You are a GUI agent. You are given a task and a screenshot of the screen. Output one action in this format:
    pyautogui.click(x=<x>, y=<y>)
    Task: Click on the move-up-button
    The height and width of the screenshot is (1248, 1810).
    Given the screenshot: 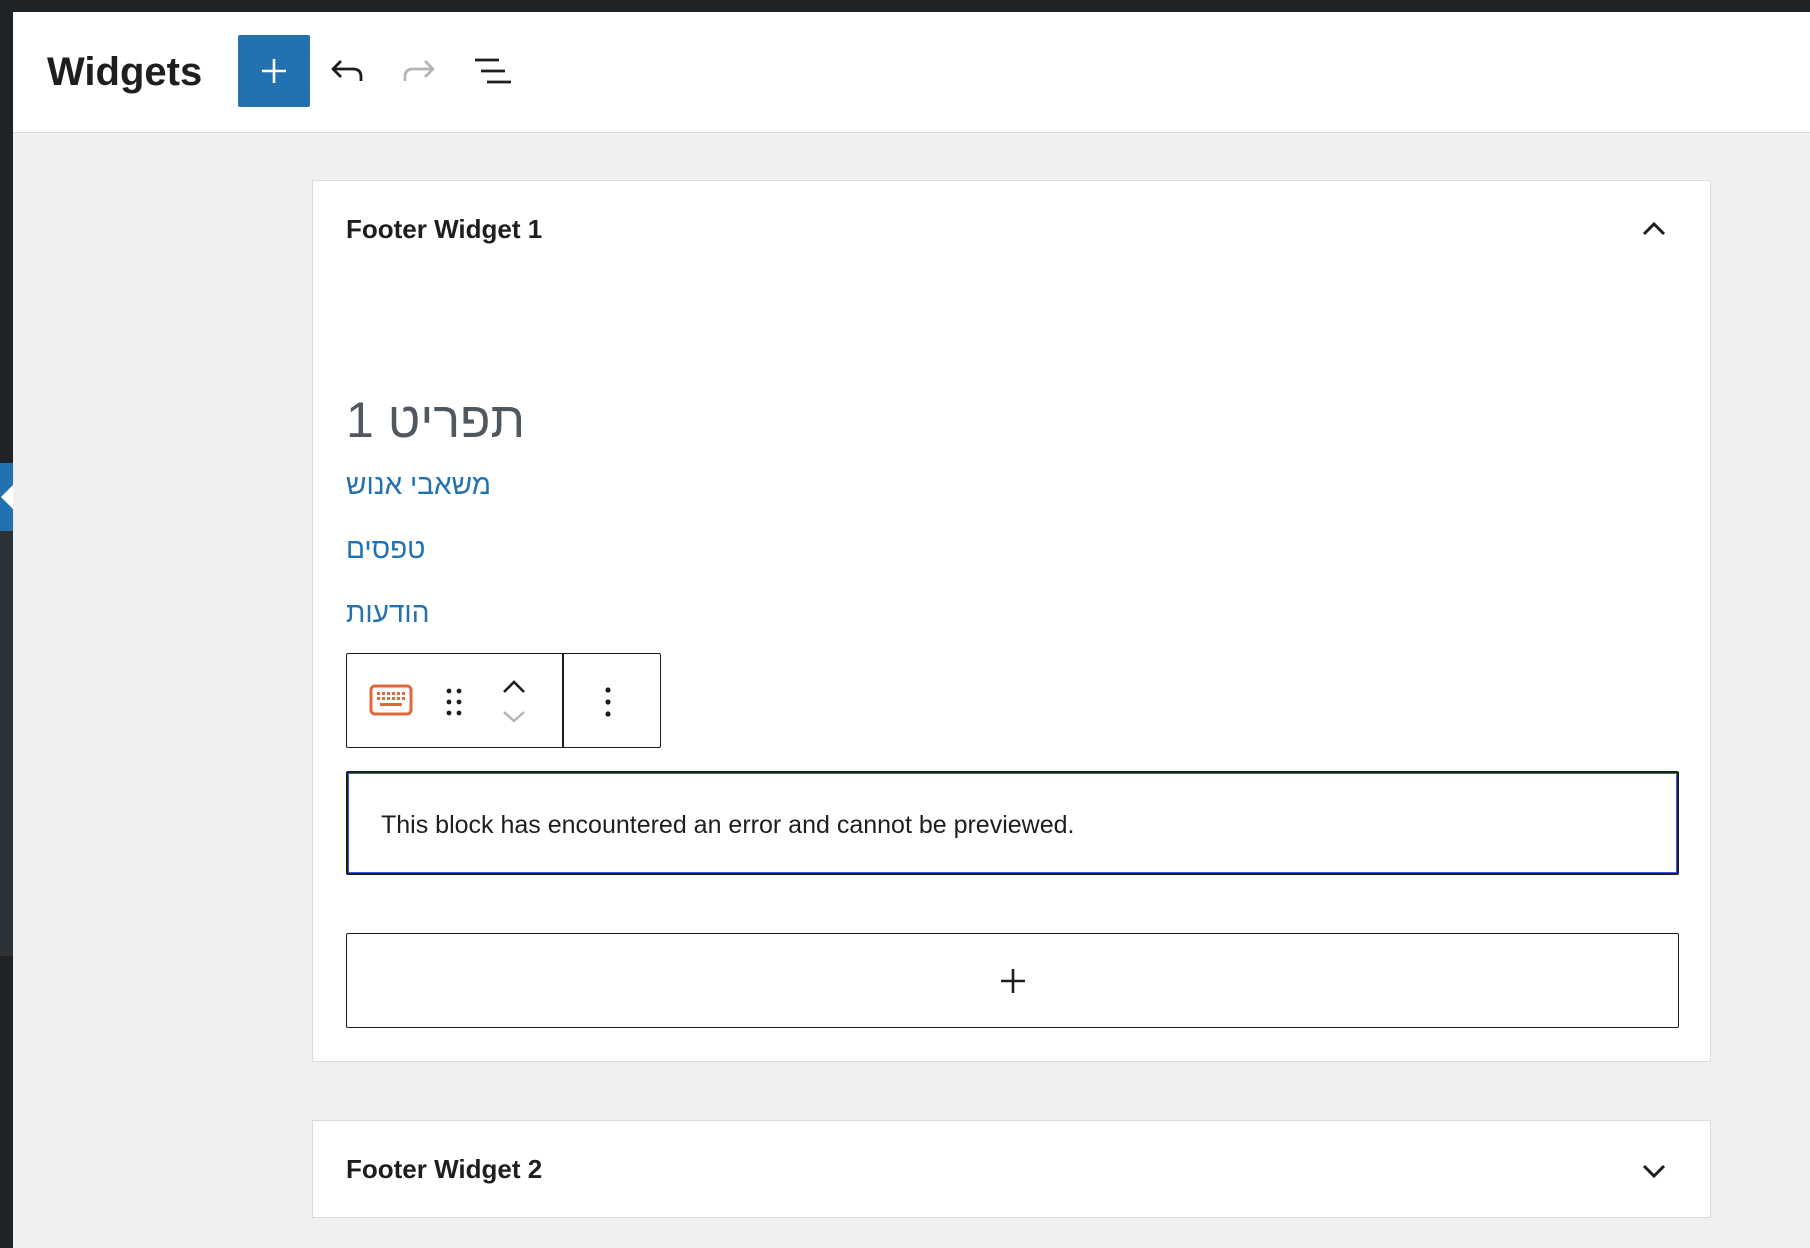 What is the action you would take?
    pyautogui.click(x=514, y=687)
    